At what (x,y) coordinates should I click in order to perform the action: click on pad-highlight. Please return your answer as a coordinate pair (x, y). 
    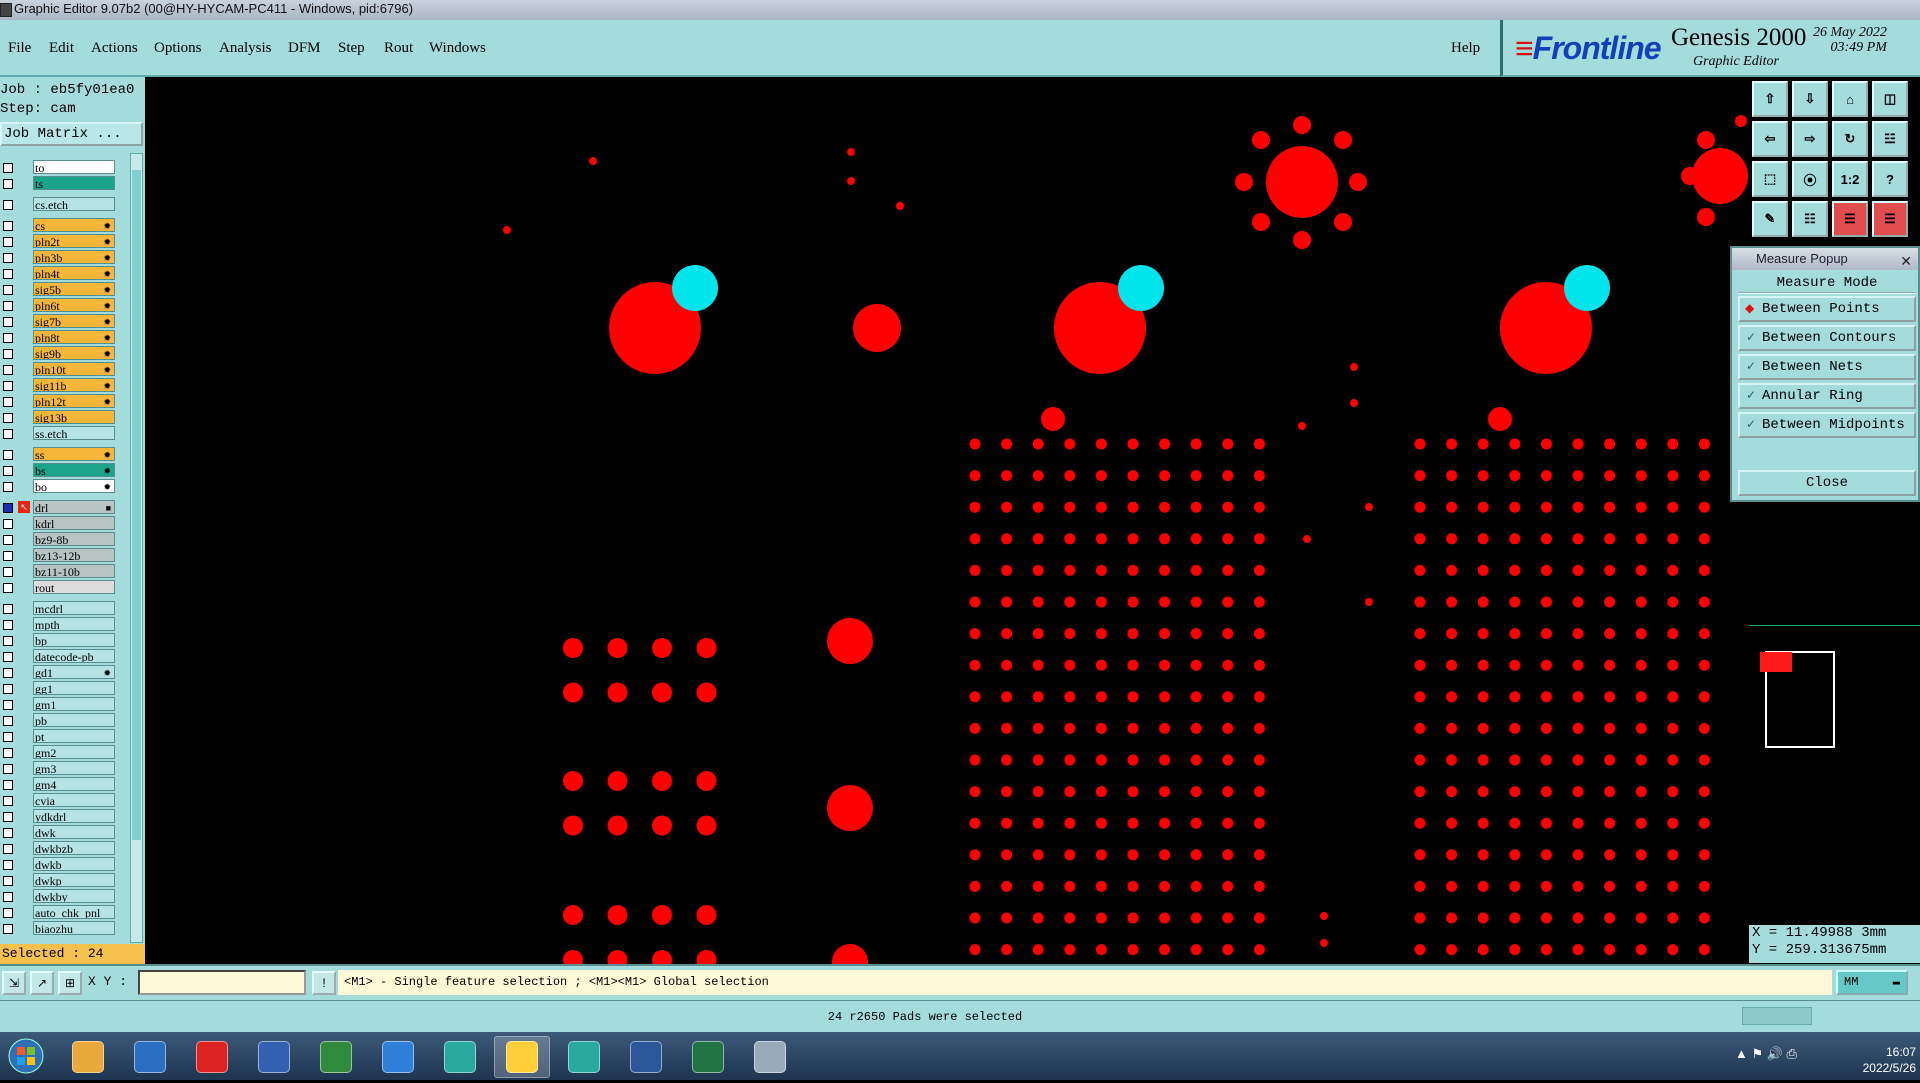
    Looking at the image, I should click on (1587, 288).